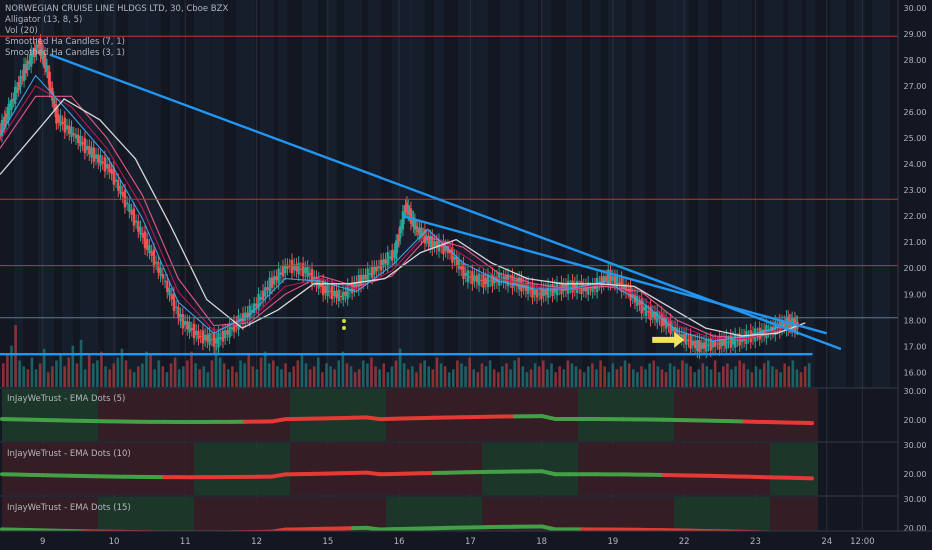 The image size is (932, 550). I want to click on signal-dot-icon, so click(344, 321).